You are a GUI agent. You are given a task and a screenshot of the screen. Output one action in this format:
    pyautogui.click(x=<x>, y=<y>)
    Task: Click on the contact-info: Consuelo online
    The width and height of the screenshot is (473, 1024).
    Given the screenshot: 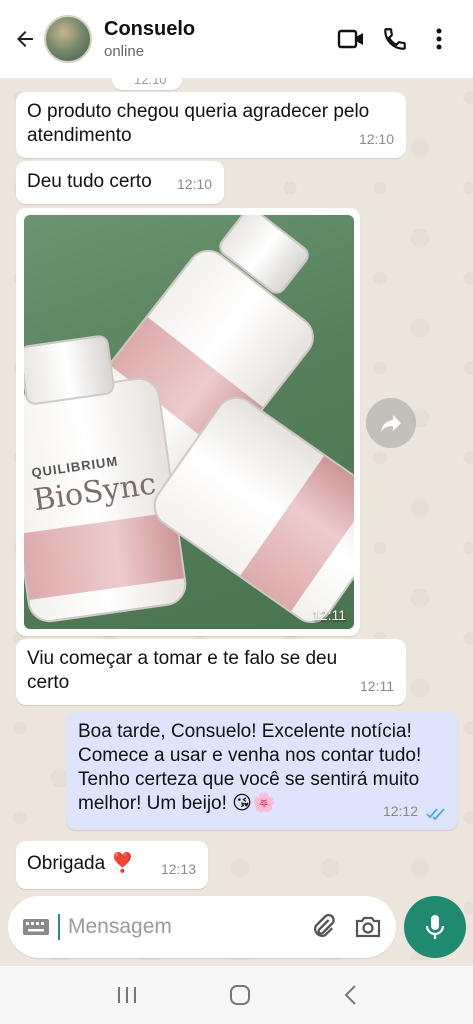 What is the action you would take?
    pyautogui.click(x=216, y=39)
    